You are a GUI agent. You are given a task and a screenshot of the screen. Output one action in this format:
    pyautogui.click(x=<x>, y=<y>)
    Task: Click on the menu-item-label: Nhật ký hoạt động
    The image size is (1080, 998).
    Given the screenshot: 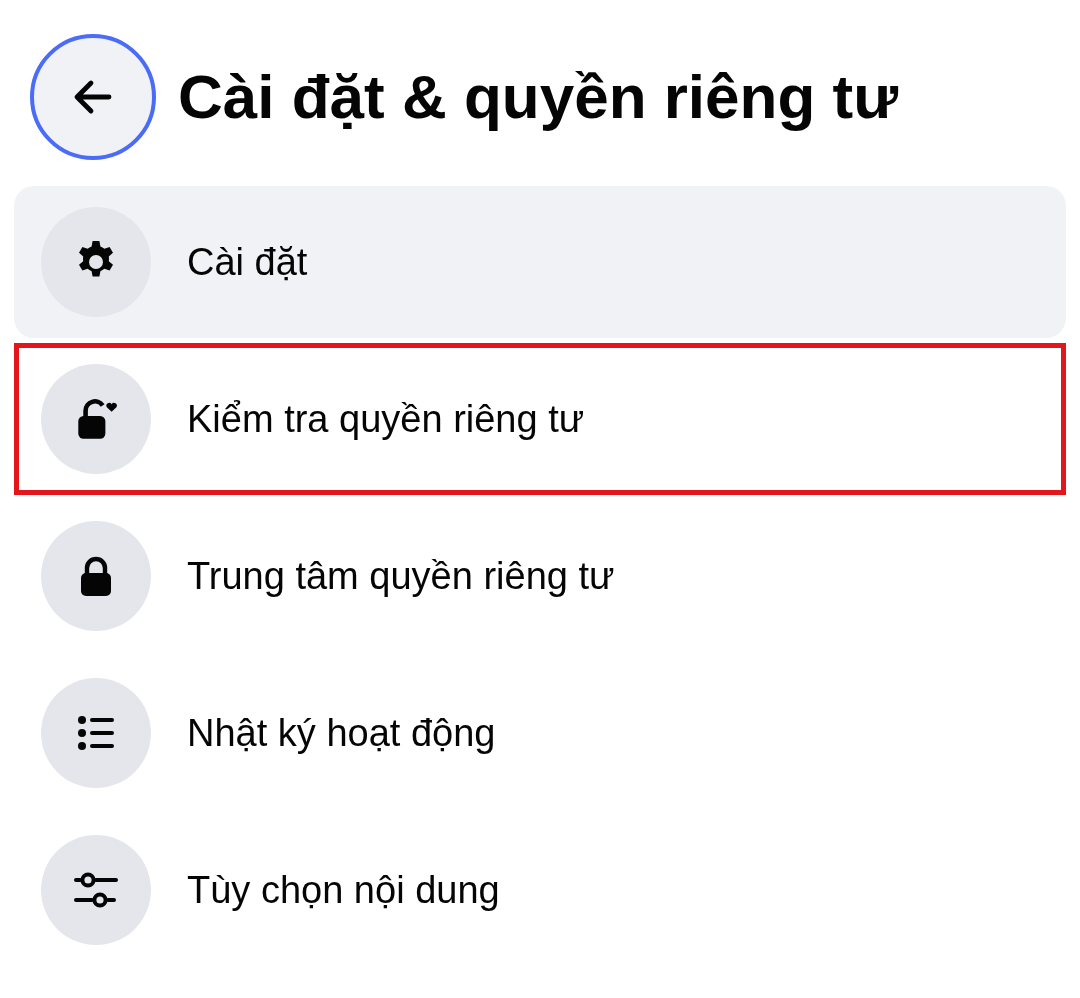 What is the action you would take?
    pyautogui.click(x=341, y=733)
    